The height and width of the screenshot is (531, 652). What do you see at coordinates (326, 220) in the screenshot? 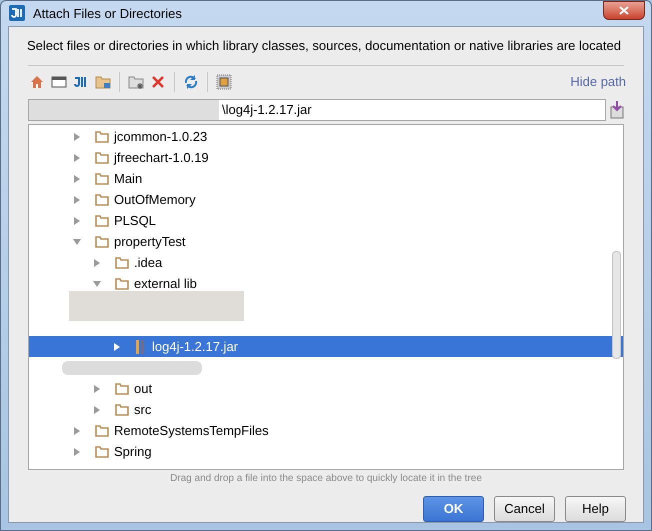
I see `tree-row: PLSQL` at bounding box center [326, 220].